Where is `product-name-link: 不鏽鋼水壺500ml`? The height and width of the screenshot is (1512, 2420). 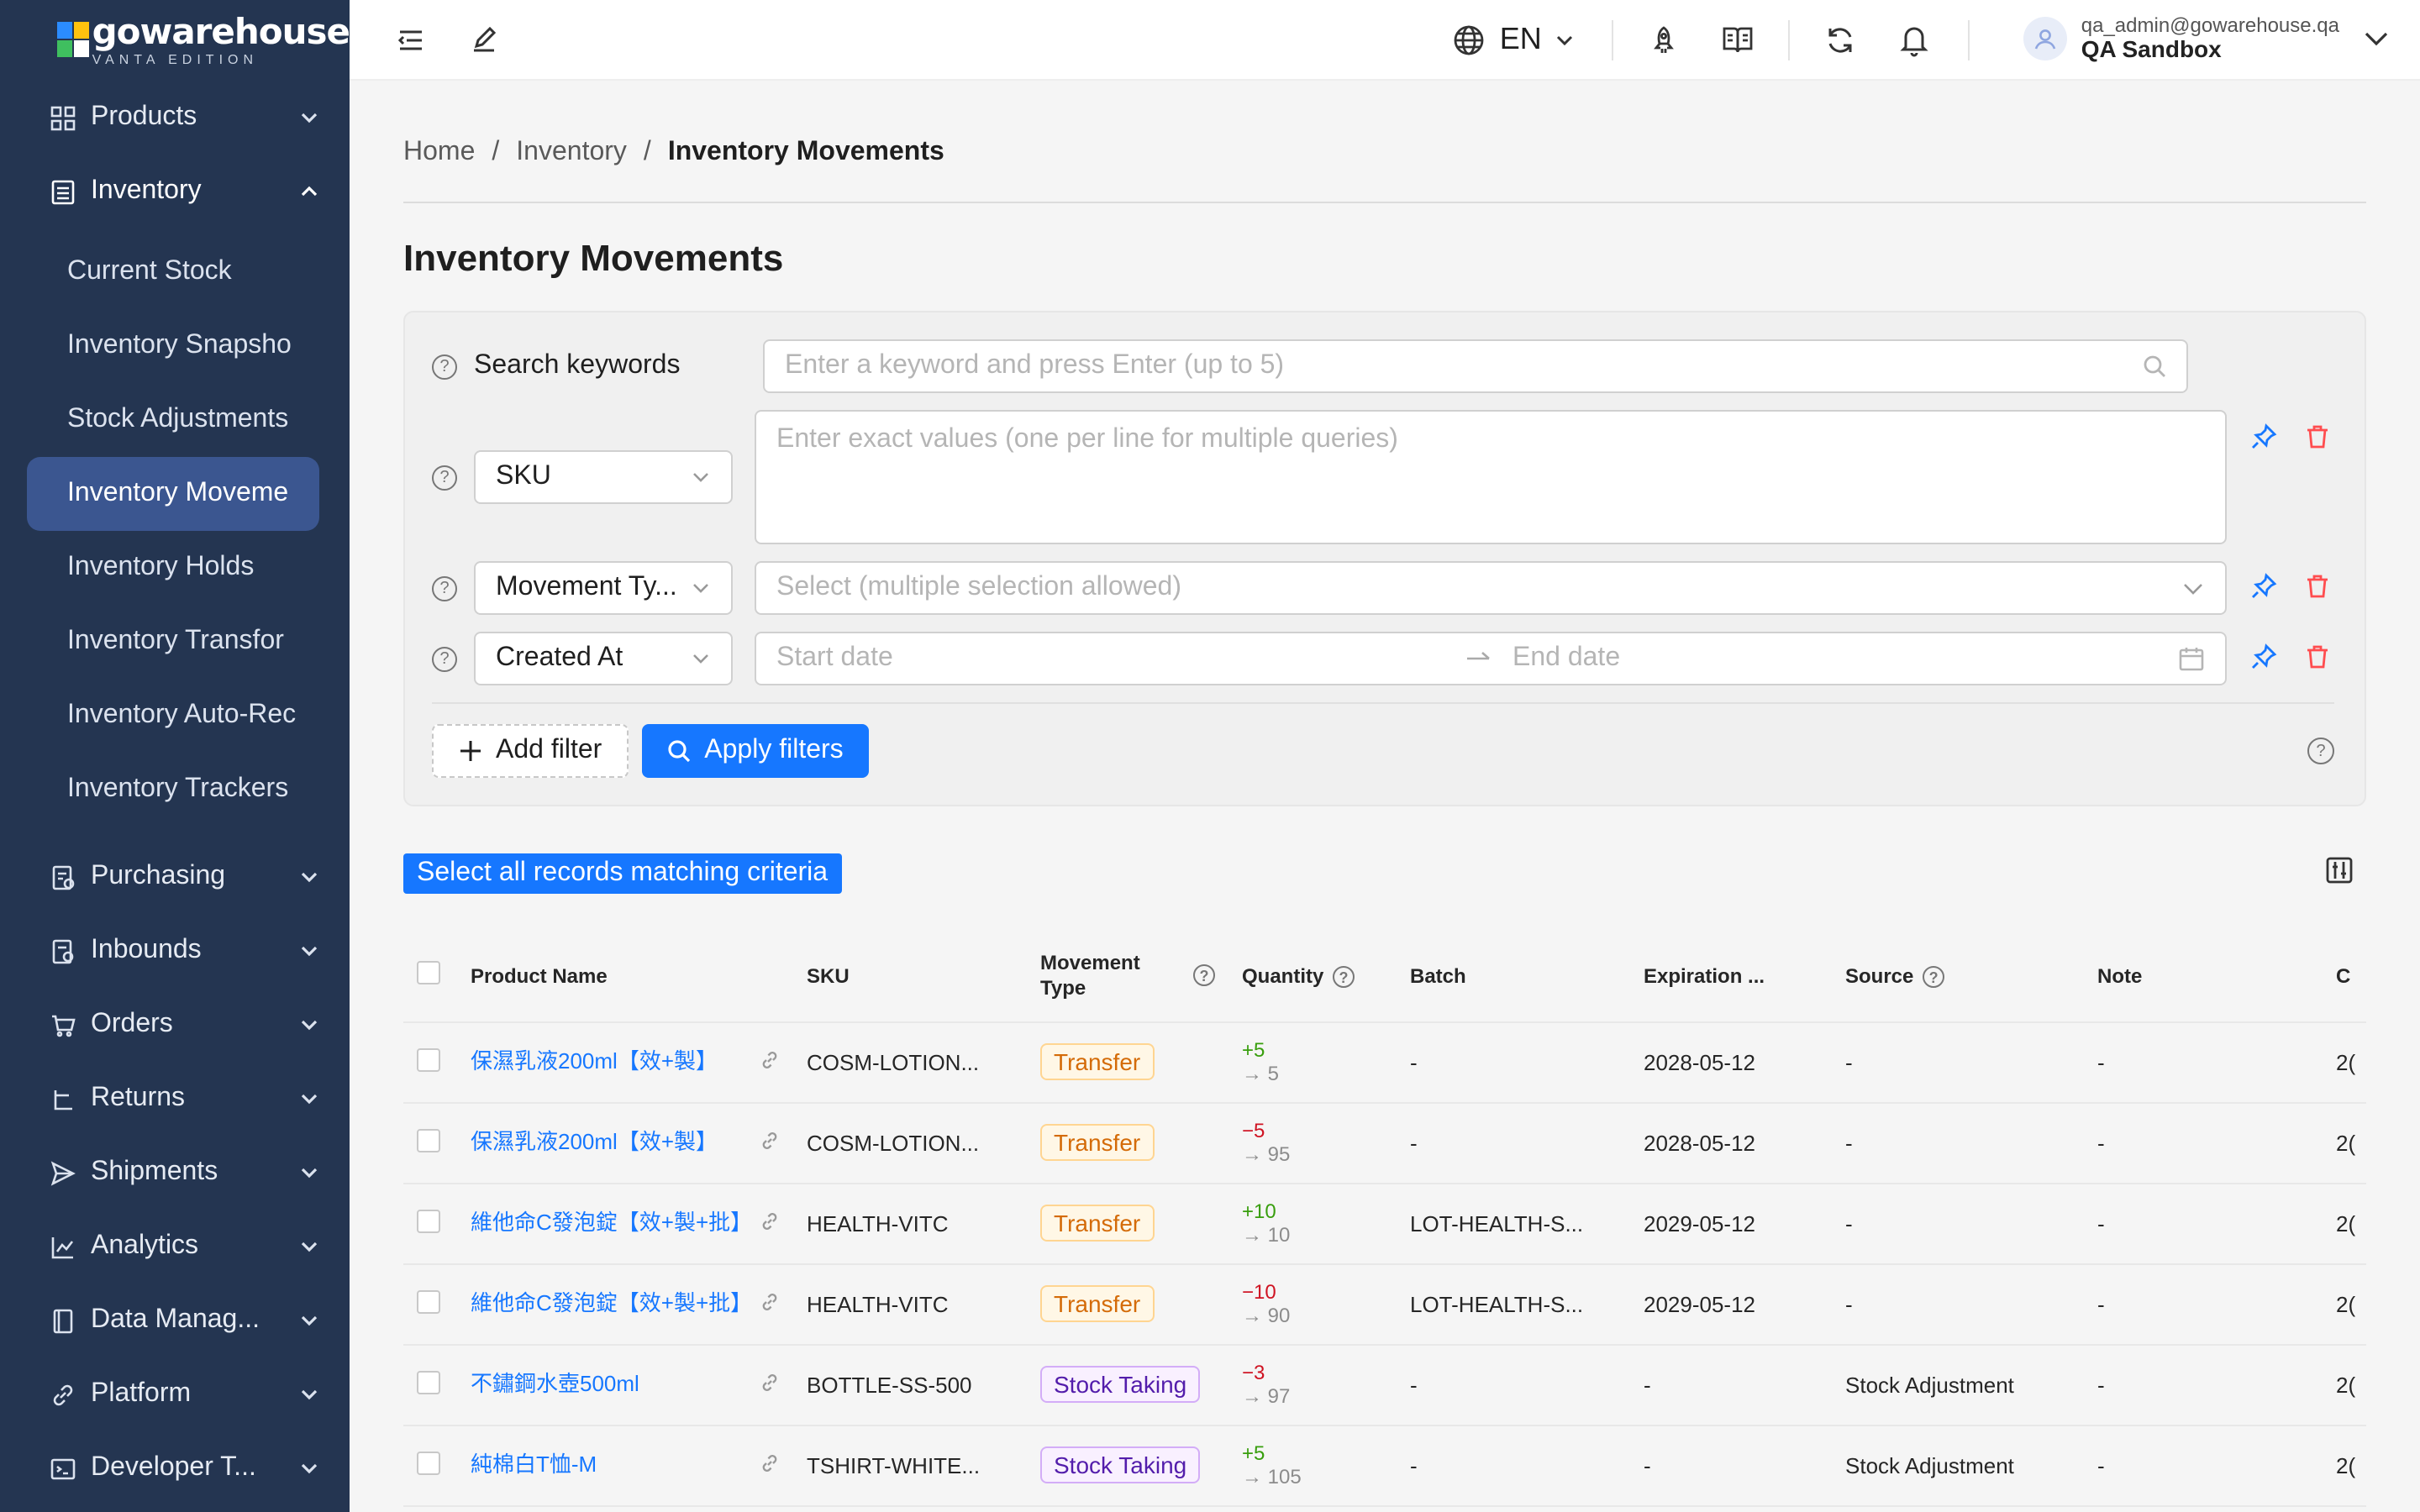
product-name-link: 不鏽鋼水壺500ml is located at coordinates (555, 1384).